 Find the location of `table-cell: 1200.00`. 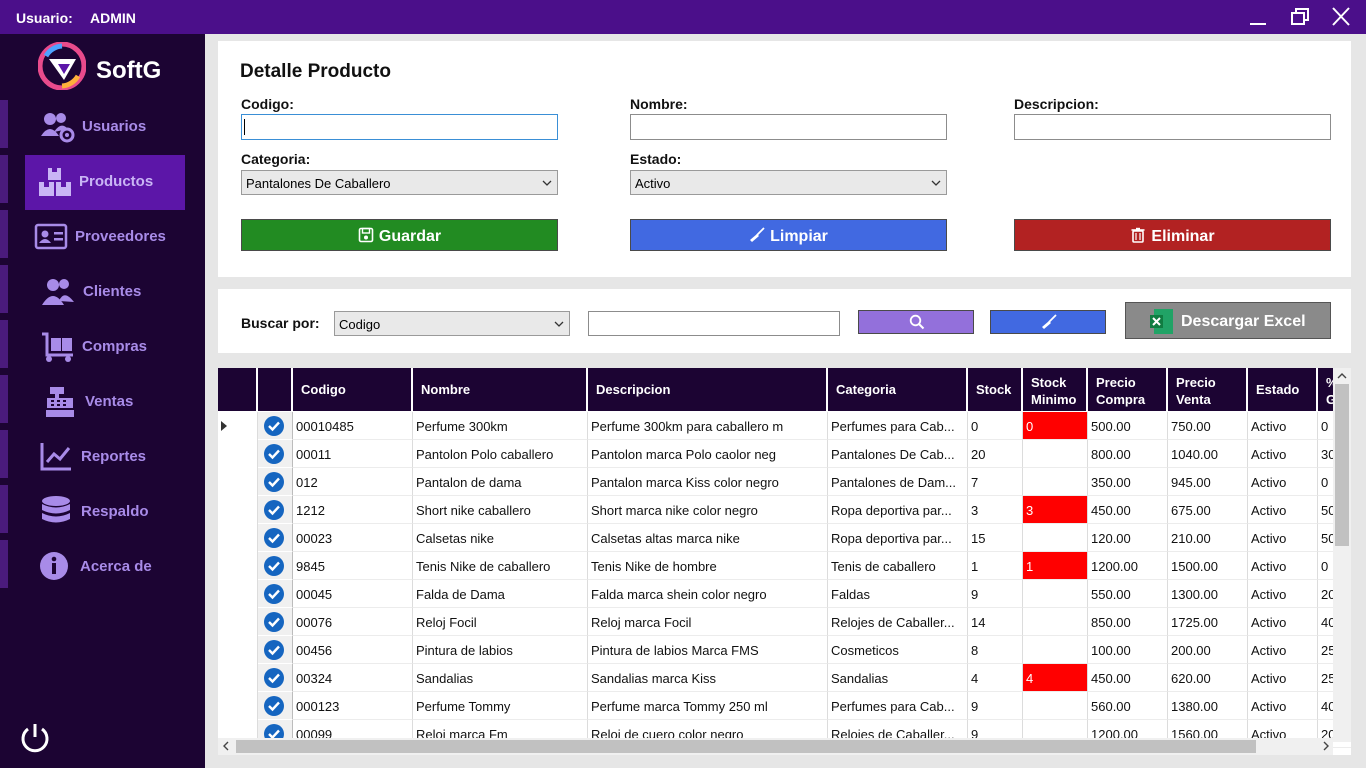

table-cell: 1200.00 is located at coordinates (1128, 566).